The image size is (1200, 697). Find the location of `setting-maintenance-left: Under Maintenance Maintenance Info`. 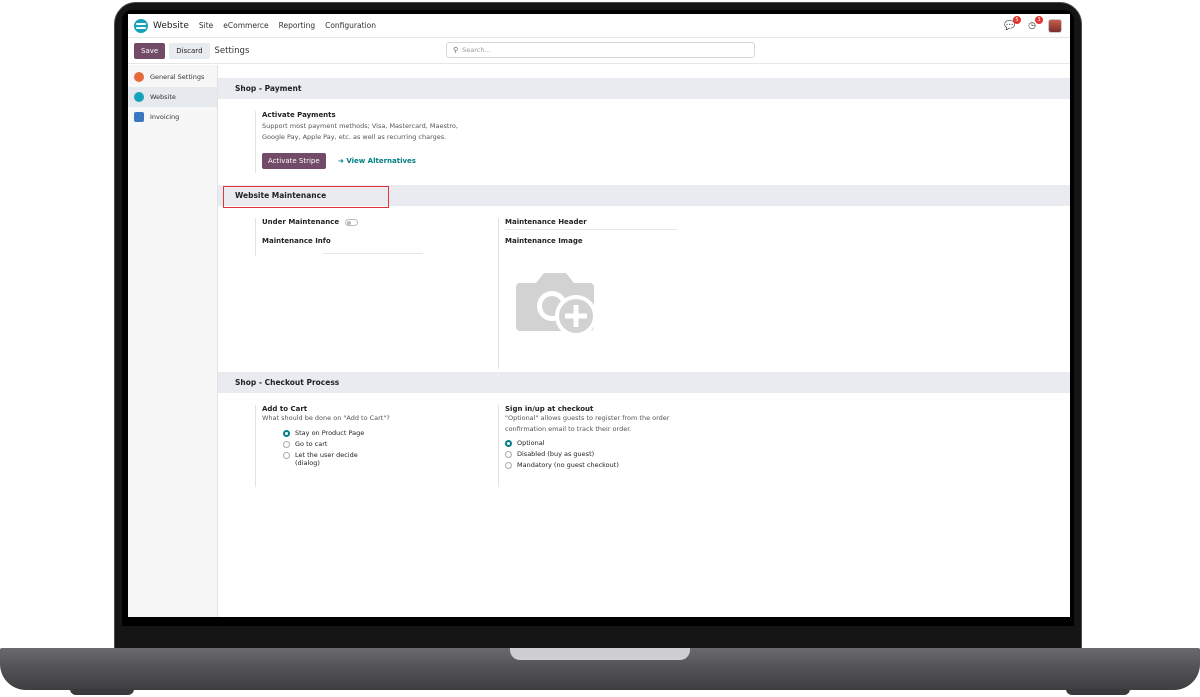

setting-maintenance-left: Under Maintenance Maintenance Info is located at coordinates (340, 237).